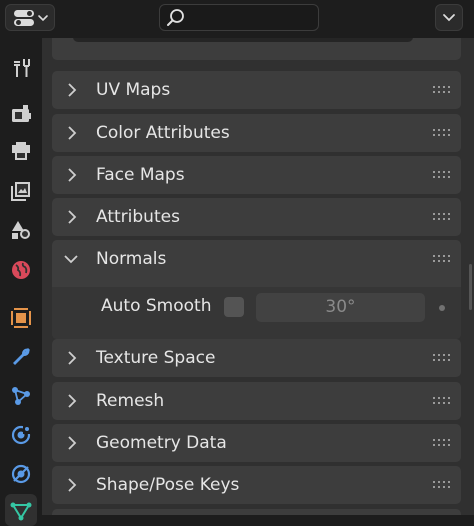 This screenshot has width=474, height=526. What do you see at coordinates (256, 512) in the screenshot?
I see `panel-partial-bottom` at bounding box center [256, 512].